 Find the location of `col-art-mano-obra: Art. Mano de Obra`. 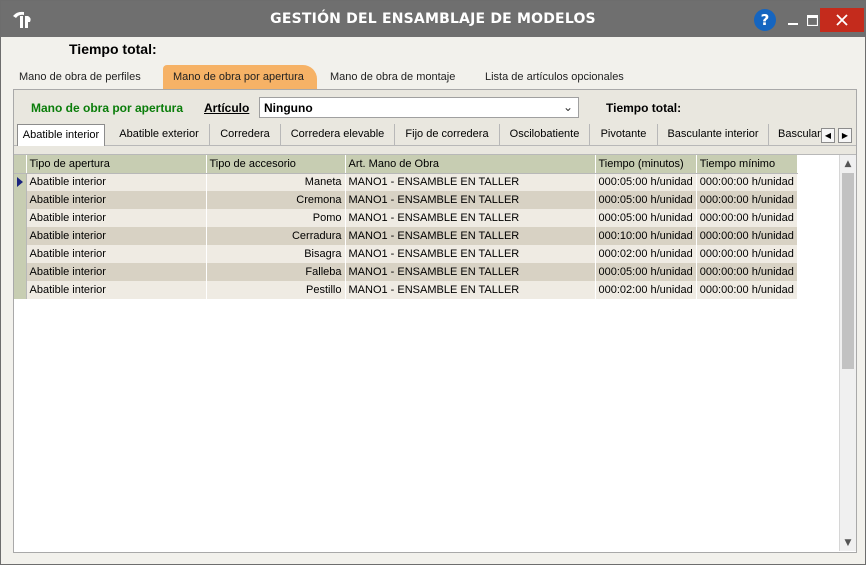

col-art-mano-obra: Art. Mano de Obra is located at coordinates (470, 164).